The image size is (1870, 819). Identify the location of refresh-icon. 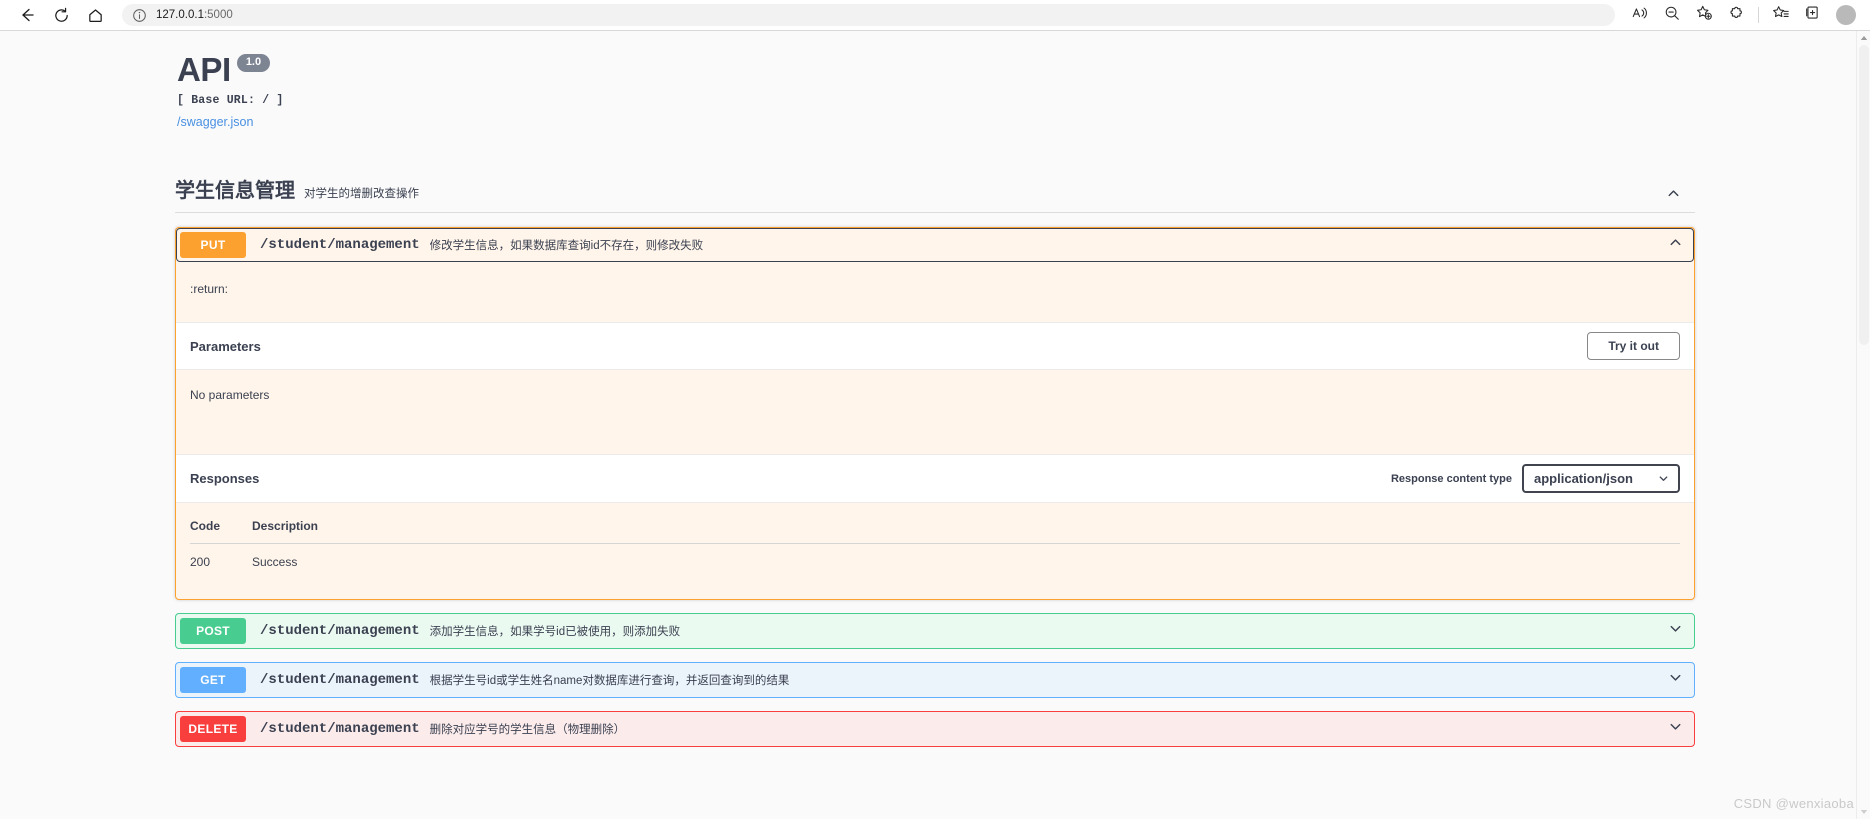
(61, 15).